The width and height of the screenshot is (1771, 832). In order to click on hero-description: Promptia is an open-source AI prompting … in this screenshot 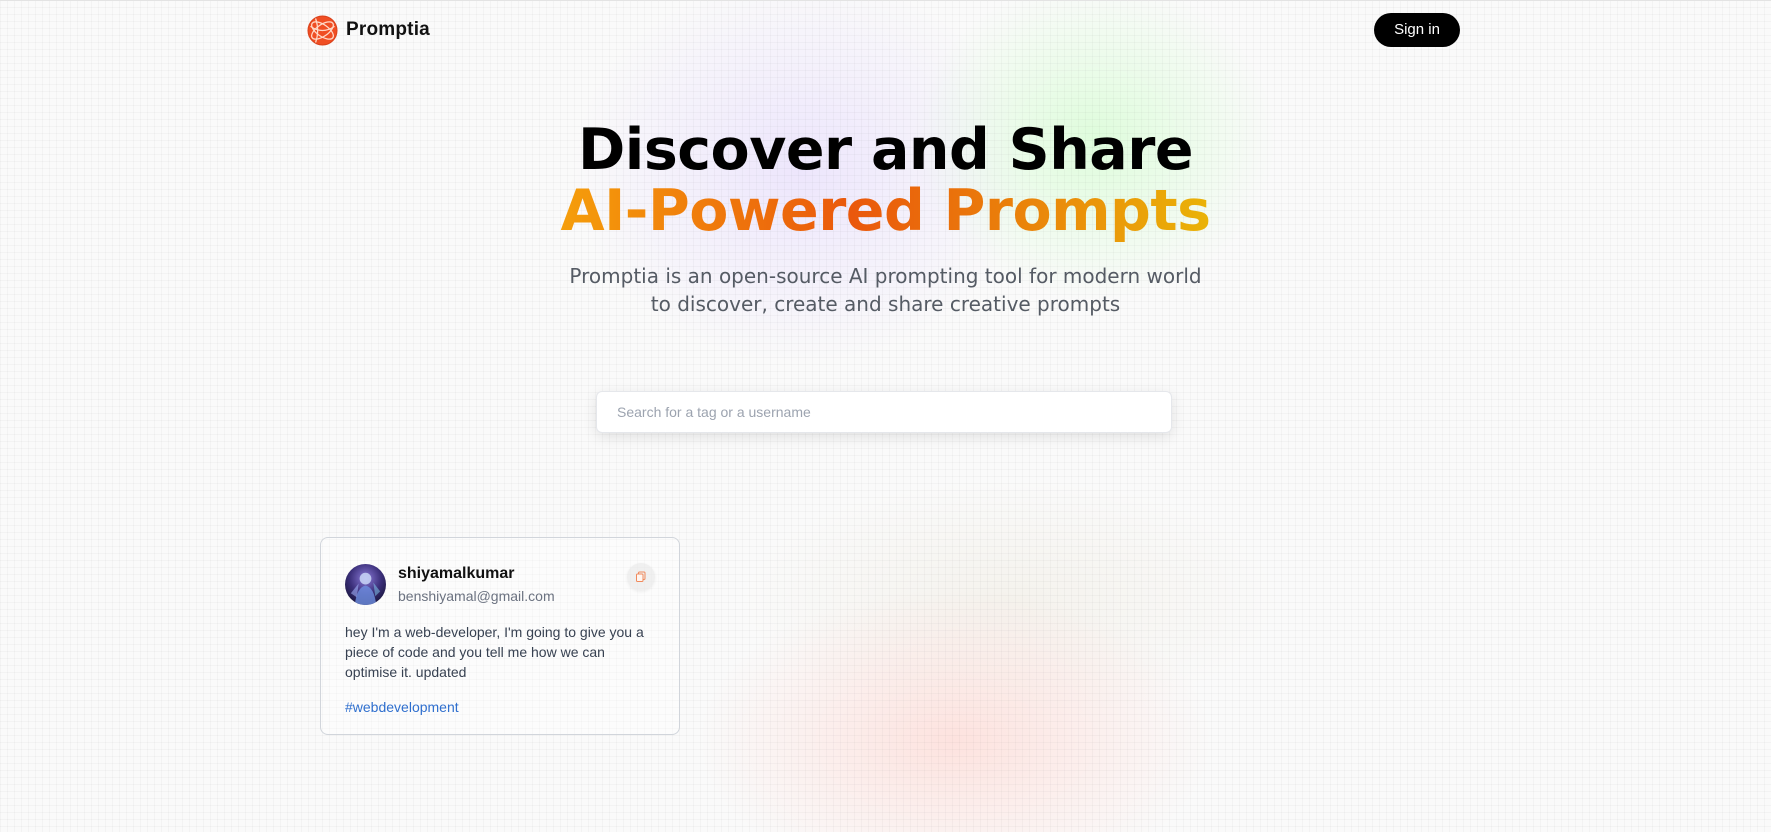, I will do `click(885, 290)`.